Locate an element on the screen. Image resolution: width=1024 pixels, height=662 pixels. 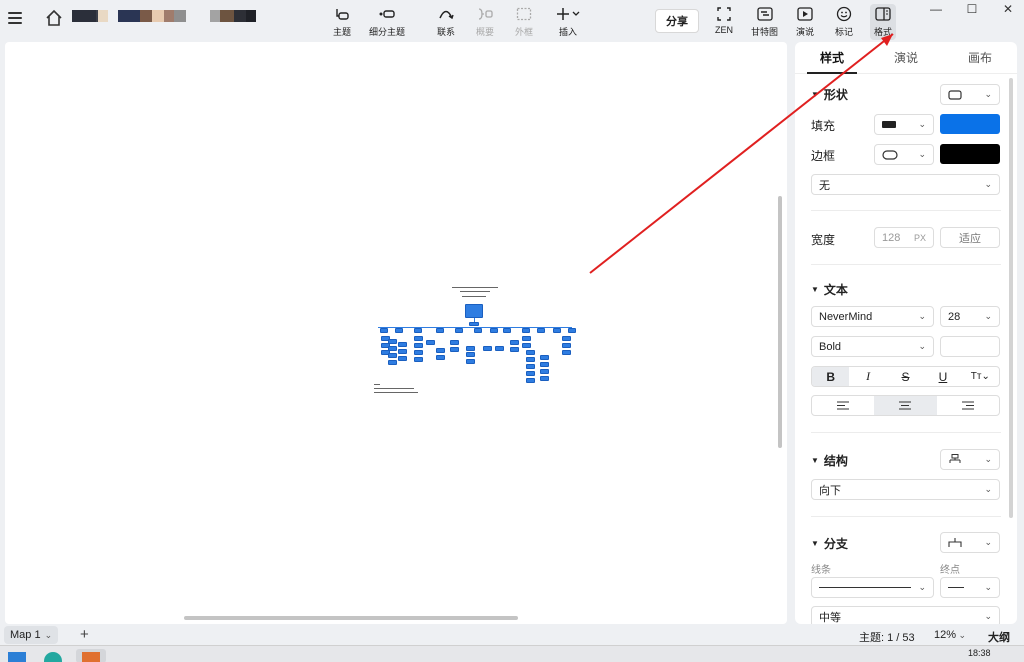
format-button: 格式 is located at coordinates (883, 22).